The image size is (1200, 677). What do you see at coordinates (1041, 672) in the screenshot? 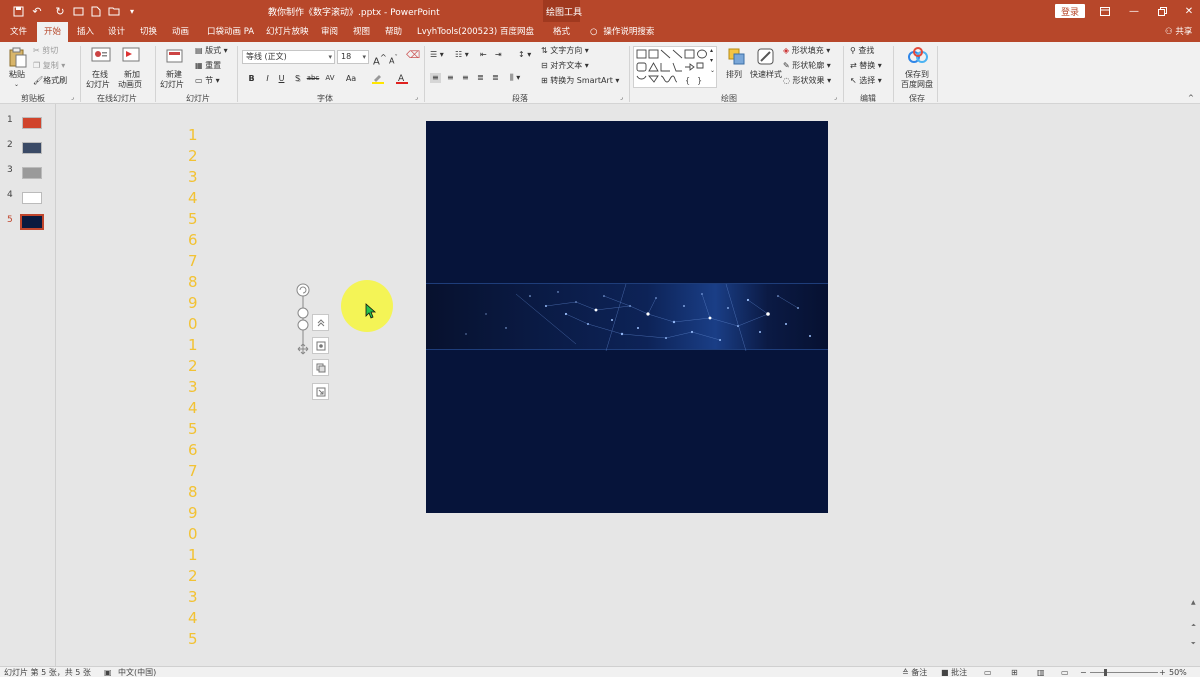
I see `reading-view-icon: ▥` at bounding box center [1041, 672].